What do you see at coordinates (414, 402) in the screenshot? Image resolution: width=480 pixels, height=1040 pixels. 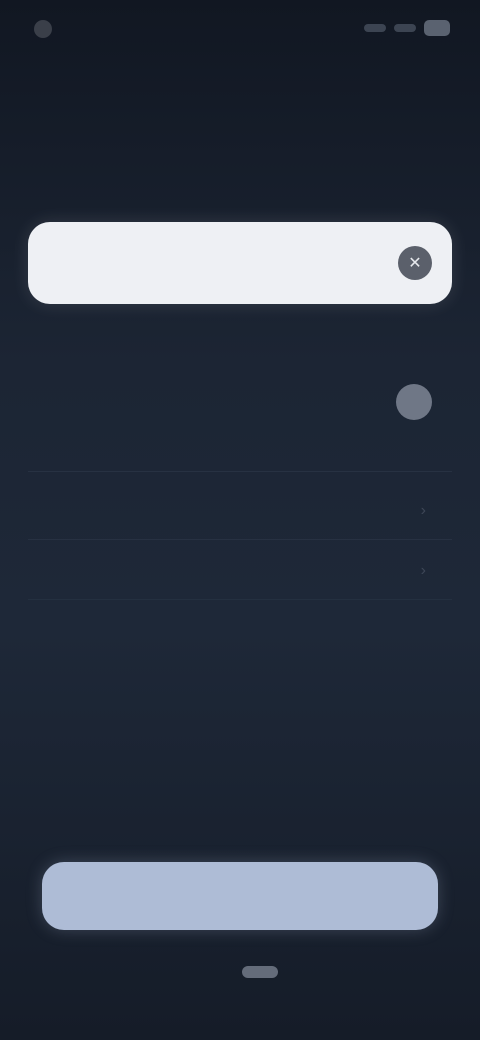 I see `toggle-icon` at bounding box center [414, 402].